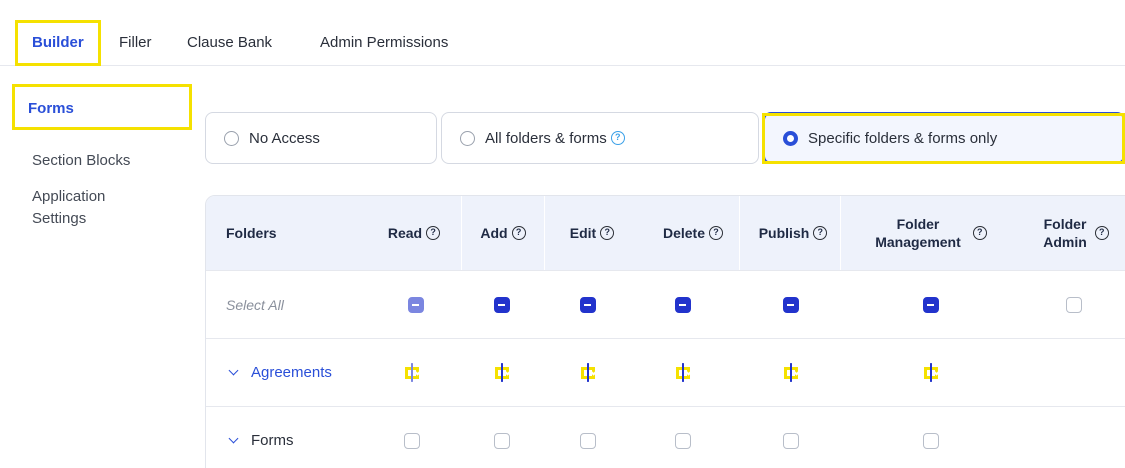  Describe the element at coordinates (68, 196) in the screenshot. I see `sidebar-item-application-settings: Application` at that location.